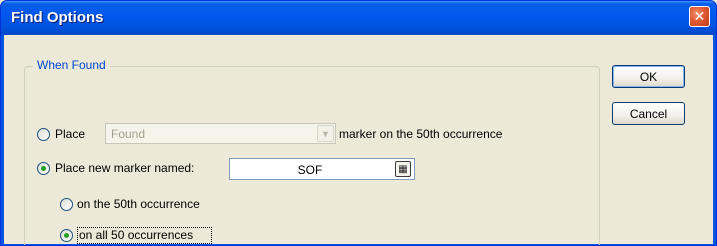 This screenshot has width=717, height=246. Describe the element at coordinates (57, 17) in the screenshot. I see `dialog-title: Find Options` at that location.